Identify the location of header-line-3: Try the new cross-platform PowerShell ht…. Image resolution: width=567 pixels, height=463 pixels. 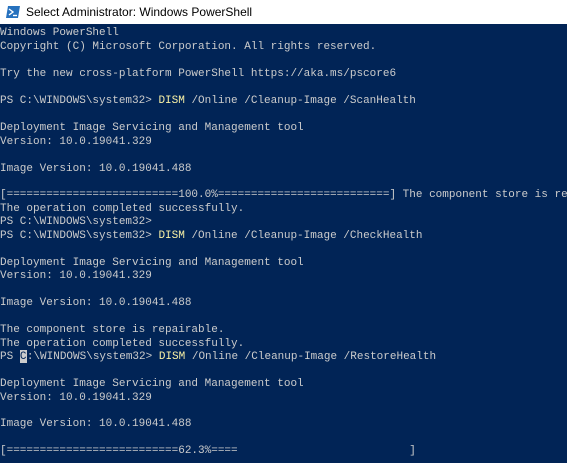
(198, 74).